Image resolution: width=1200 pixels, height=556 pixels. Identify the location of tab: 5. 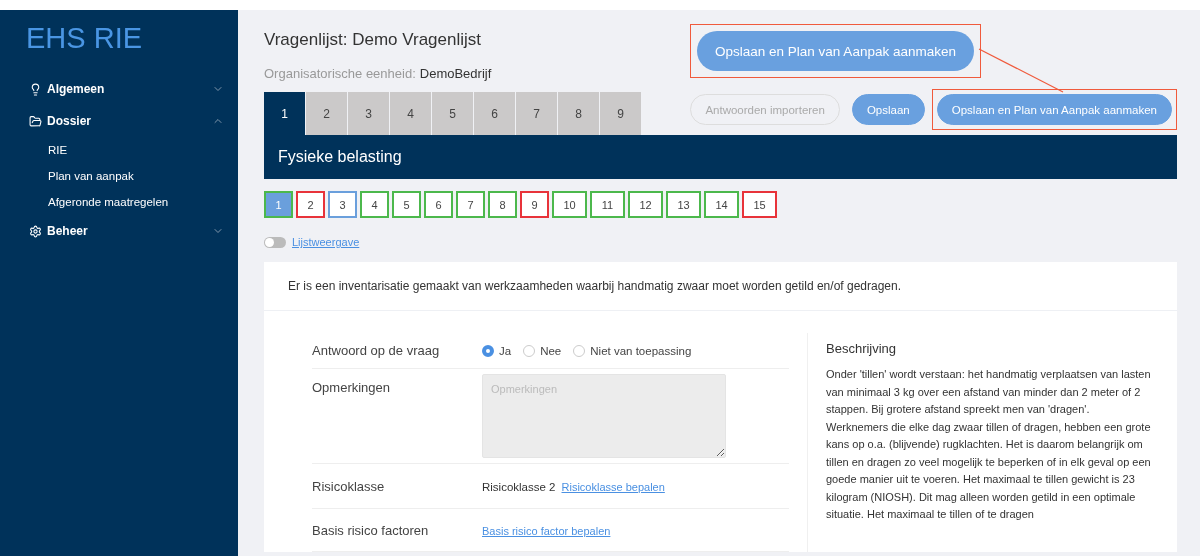
(452, 113).